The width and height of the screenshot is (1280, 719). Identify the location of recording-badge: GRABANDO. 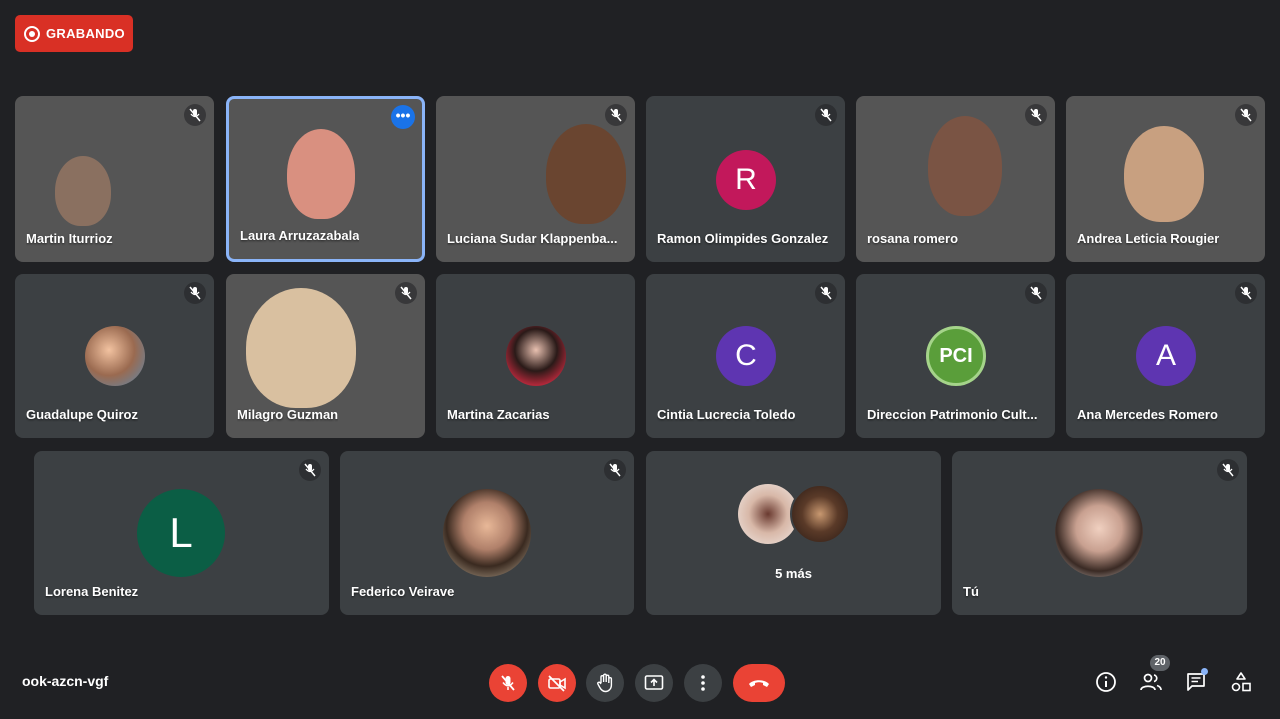
(74, 33).